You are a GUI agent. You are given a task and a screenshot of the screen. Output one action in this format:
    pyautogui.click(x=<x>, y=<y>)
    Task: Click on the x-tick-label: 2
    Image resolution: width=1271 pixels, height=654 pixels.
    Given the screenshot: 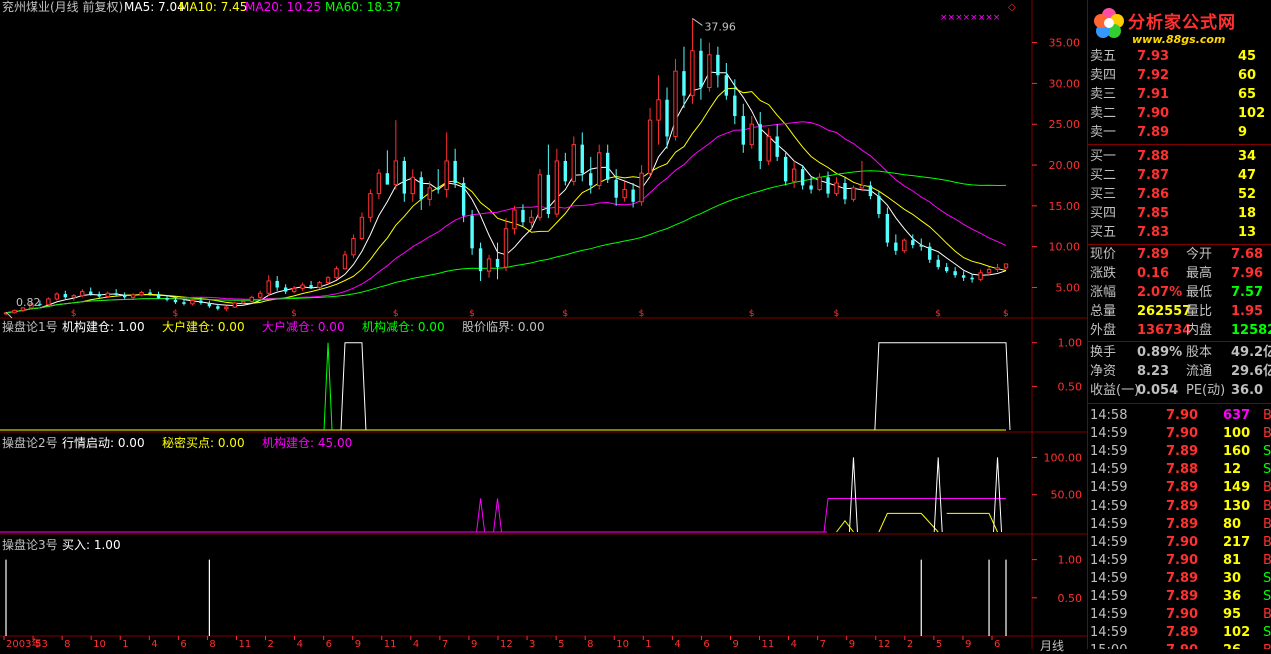 What is the action you would take?
    pyautogui.click(x=271, y=644)
    